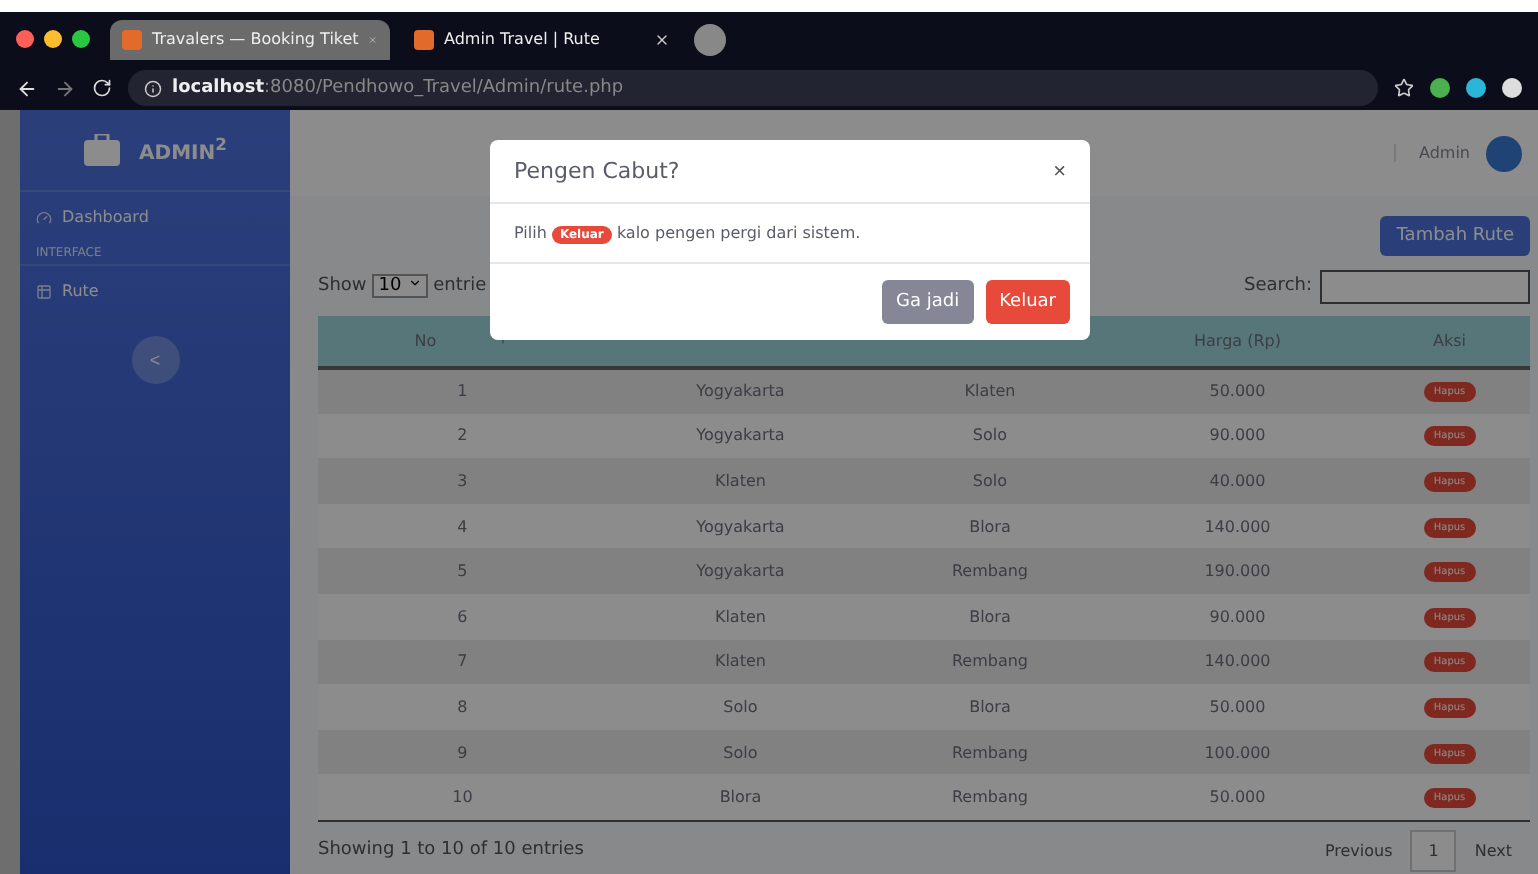  What do you see at coordinates (1433, 850) in the screenshot?
I see `pagination-button: 1` at bounding box center [1433, 850].